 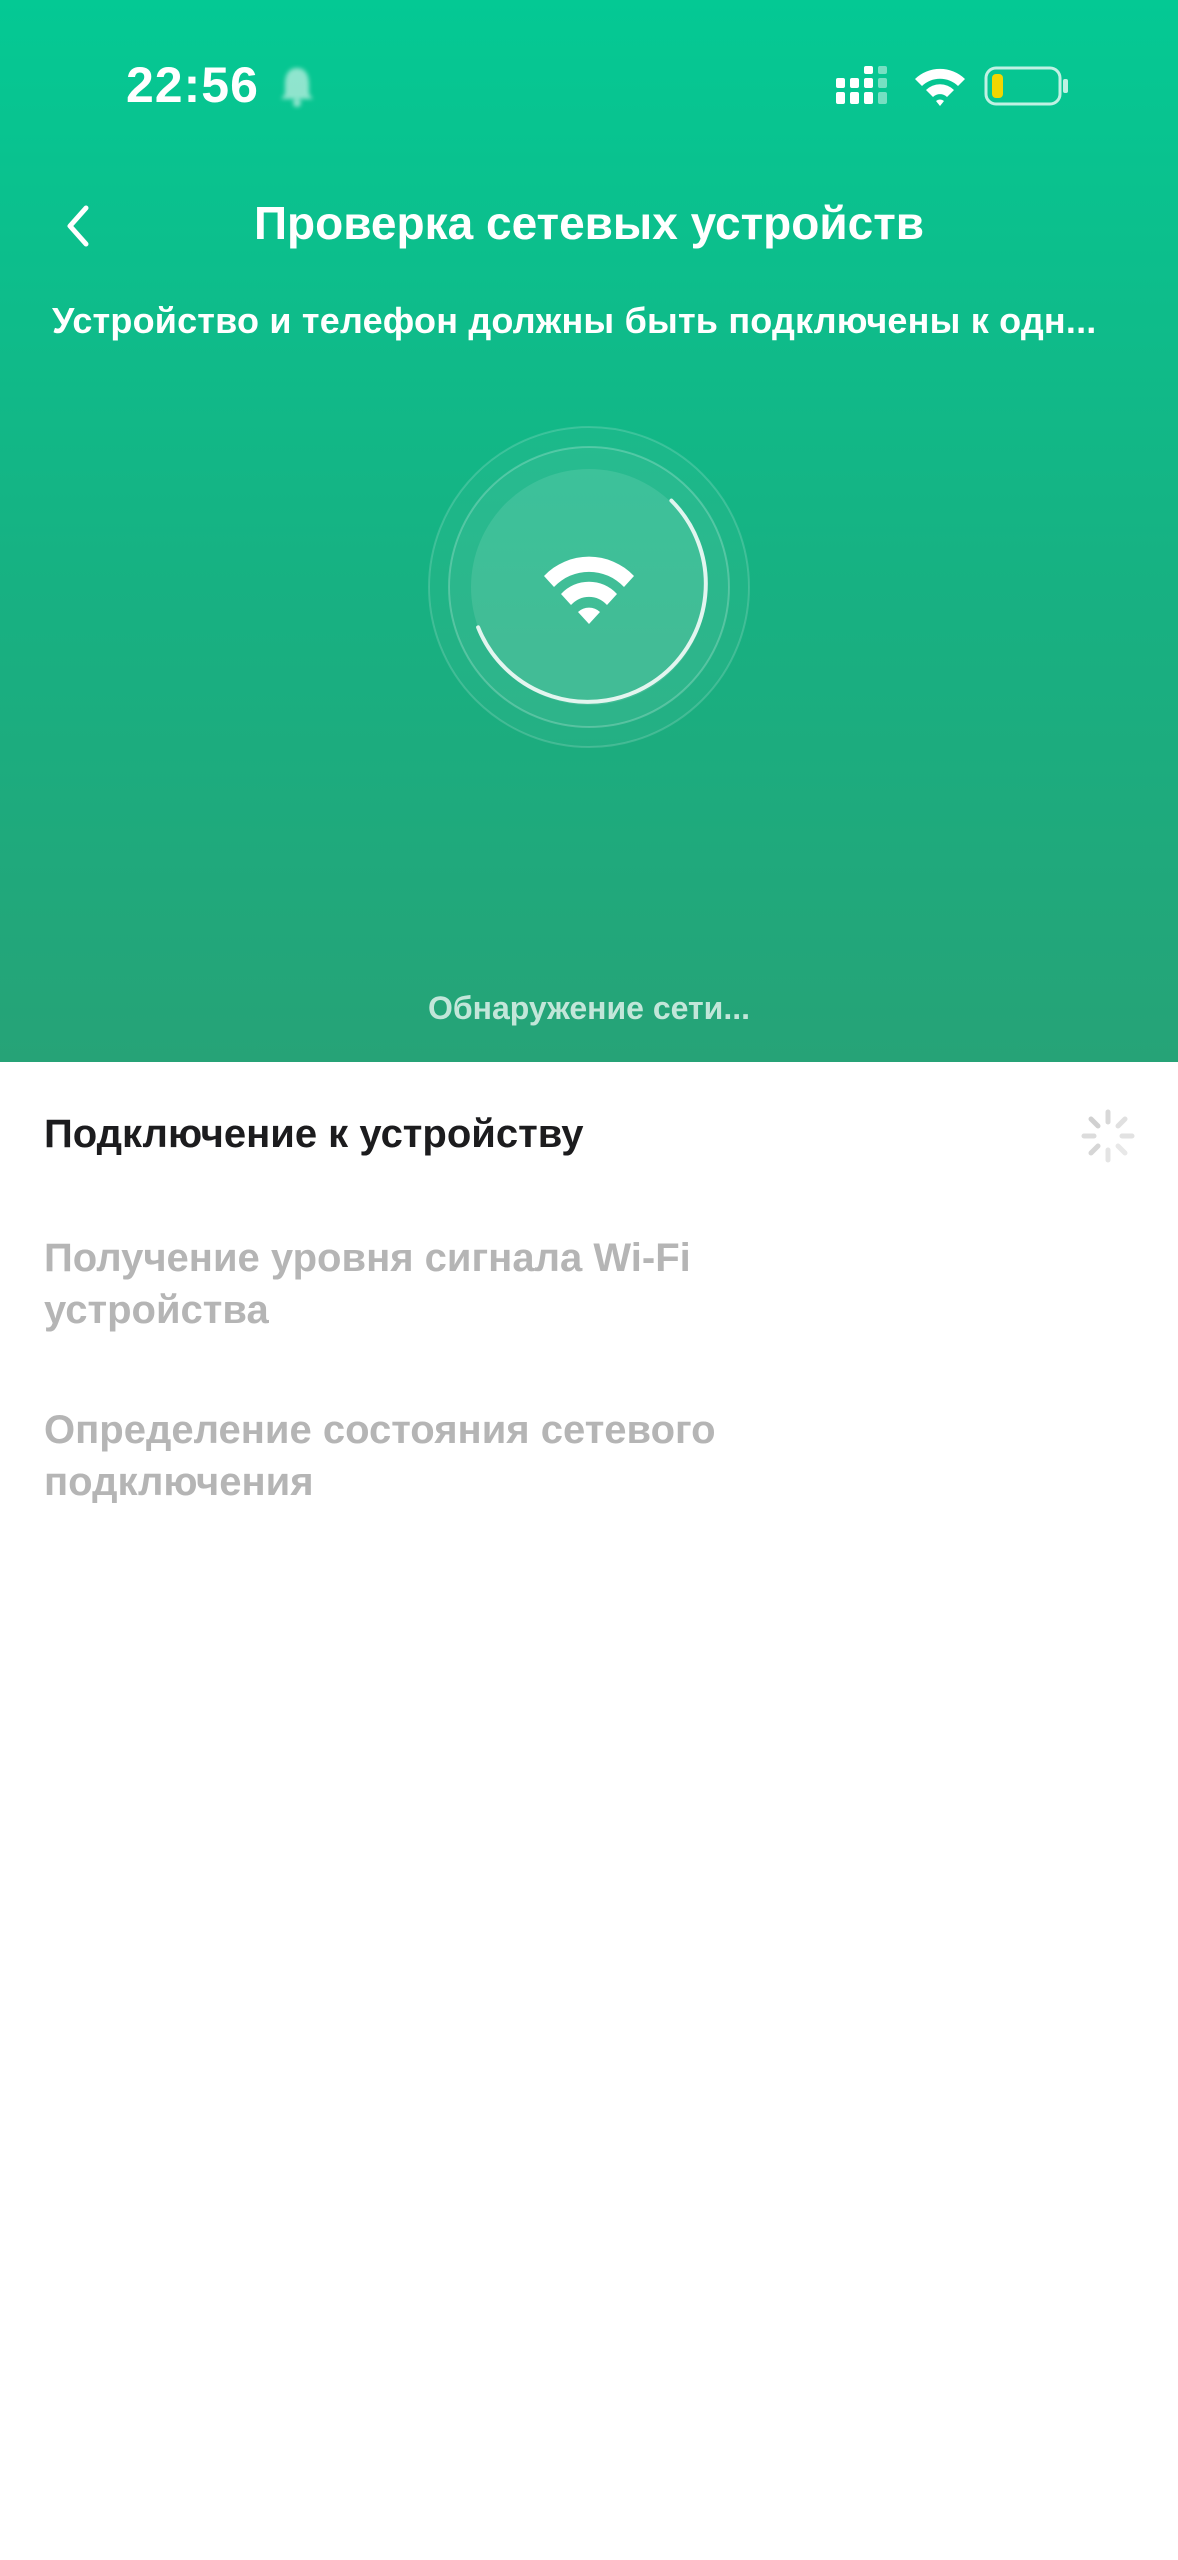 I want to click on wifi-icon, so click(x=940, y=87).